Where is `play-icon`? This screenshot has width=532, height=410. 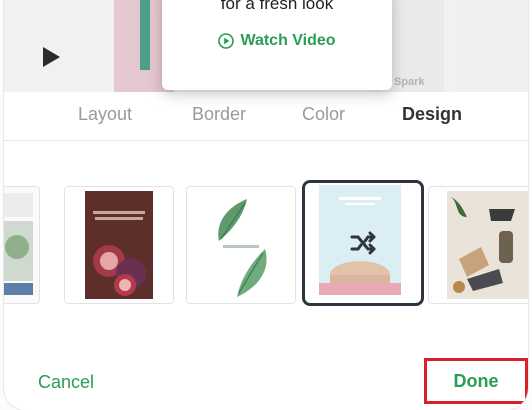
play-icon is located at coordinates (51, 57).